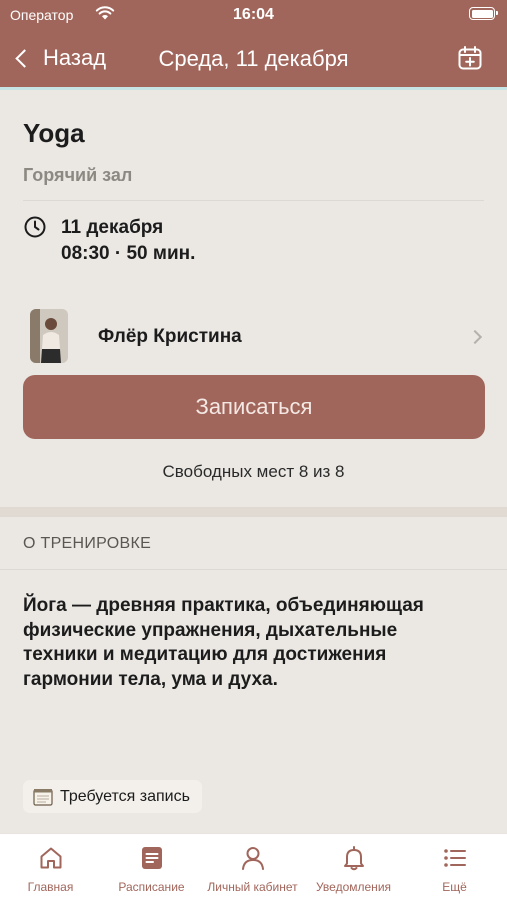  I want to click on tab-label: Расписание, so click(151, 887).